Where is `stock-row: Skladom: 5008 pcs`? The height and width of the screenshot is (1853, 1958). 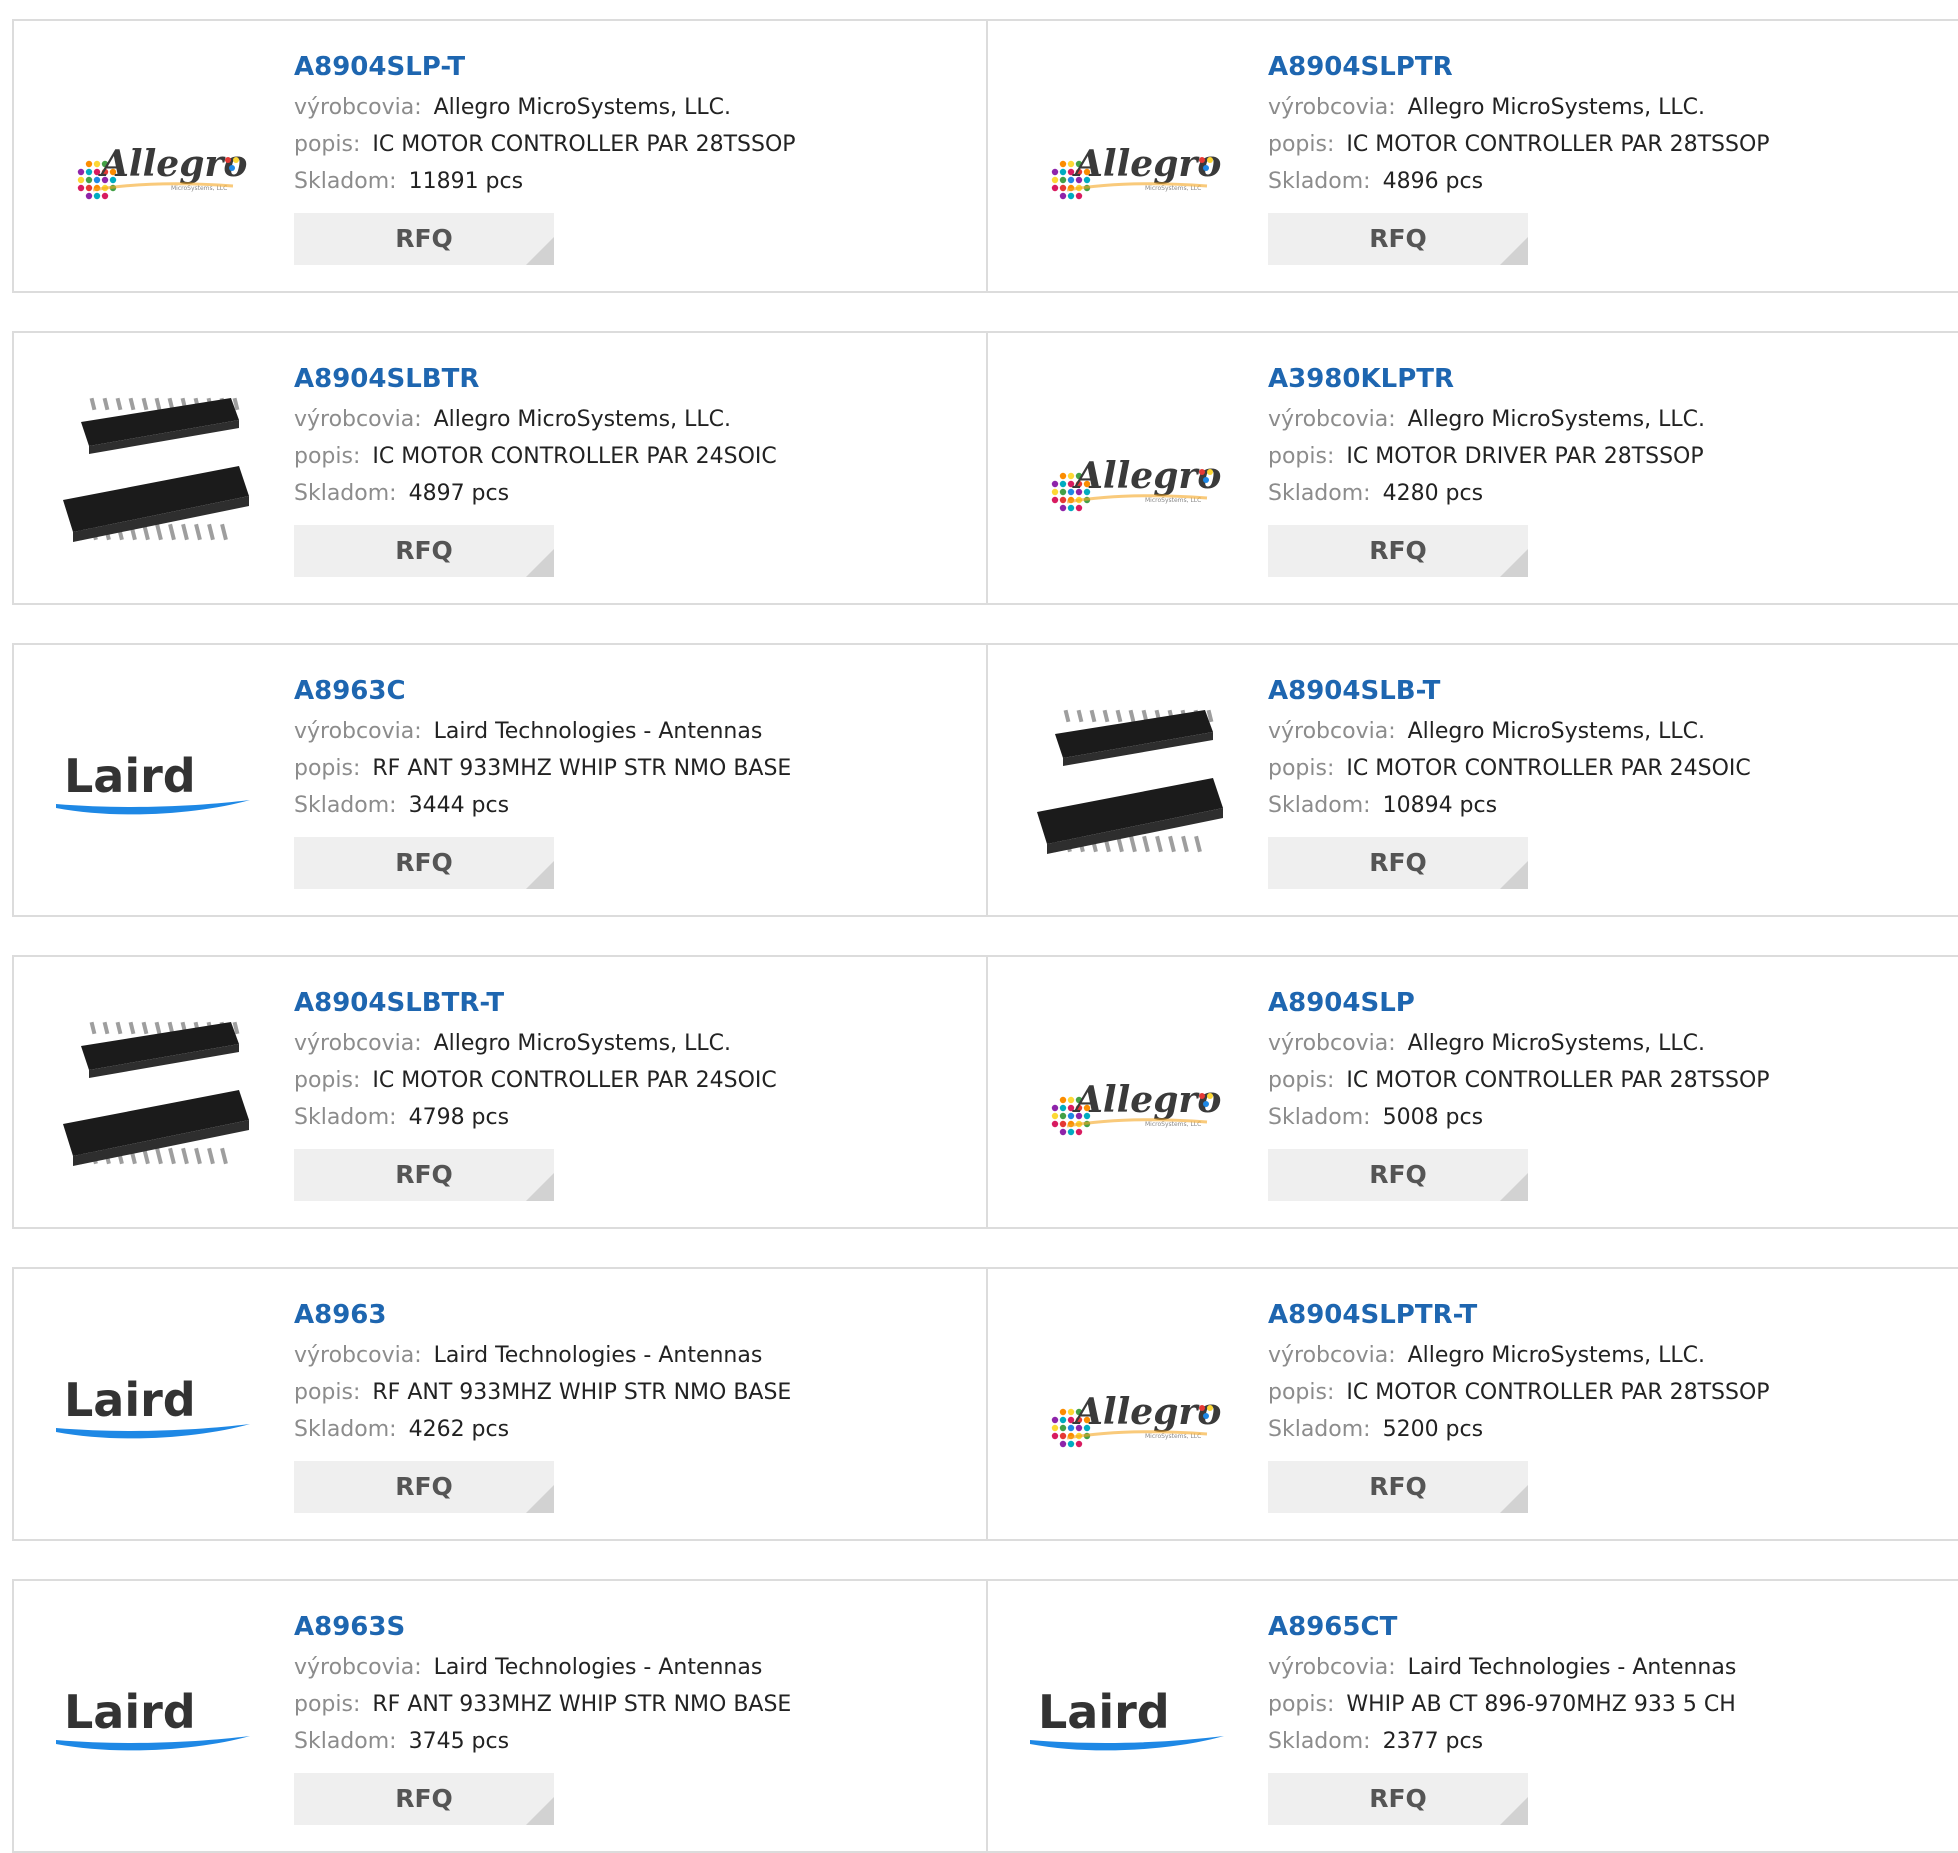
stock-row: Skladom: 5008 pcs is located at coordinates (1519, 1117).